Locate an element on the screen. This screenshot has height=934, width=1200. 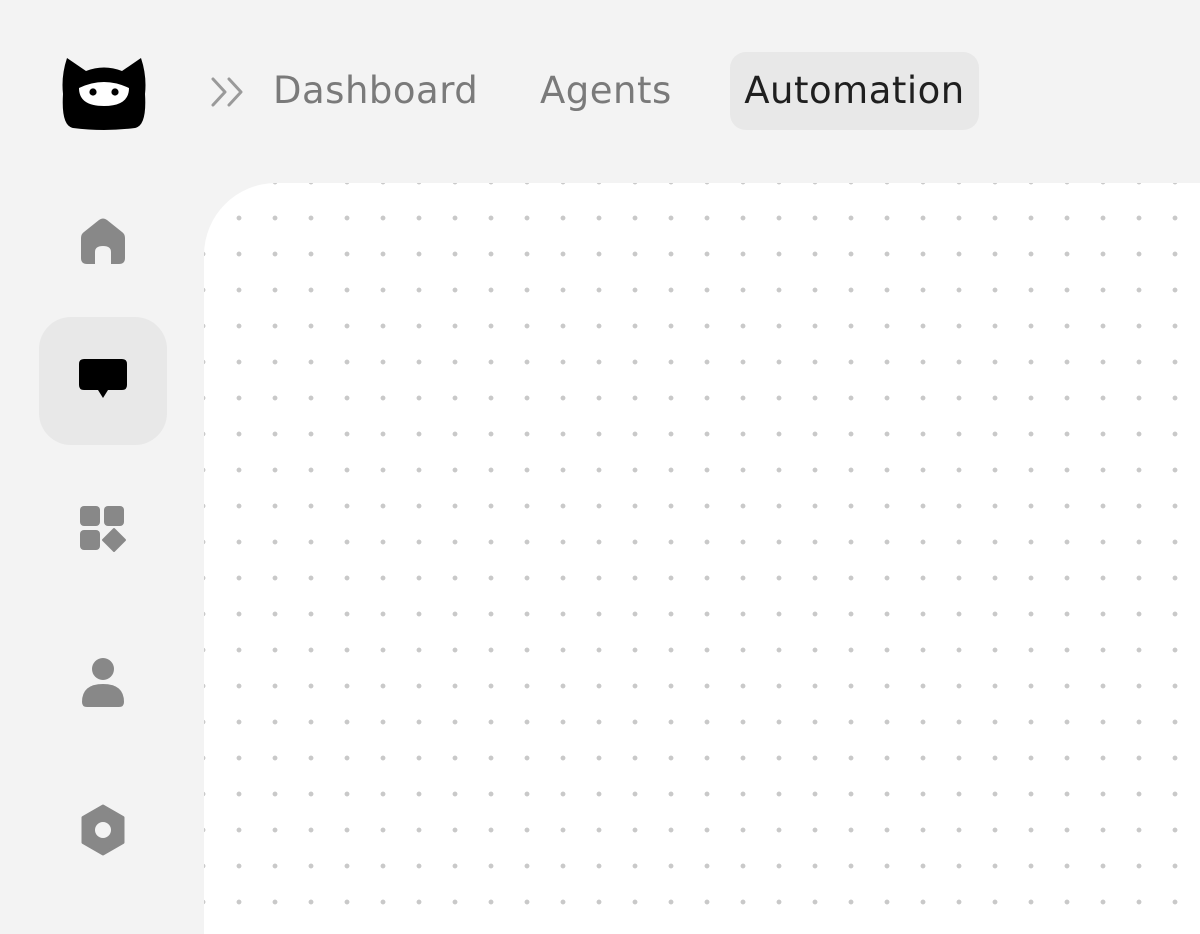
home-icon is located at coordinates (103, 244).